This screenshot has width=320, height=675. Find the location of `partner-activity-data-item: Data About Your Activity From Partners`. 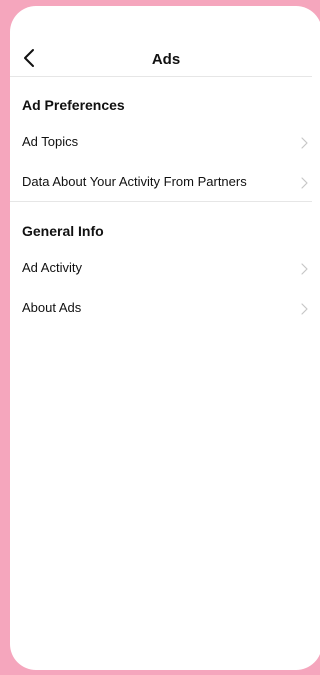

partner-activity-data-item: Data About Your Activity From Partners is located at coordinates (161, 182).